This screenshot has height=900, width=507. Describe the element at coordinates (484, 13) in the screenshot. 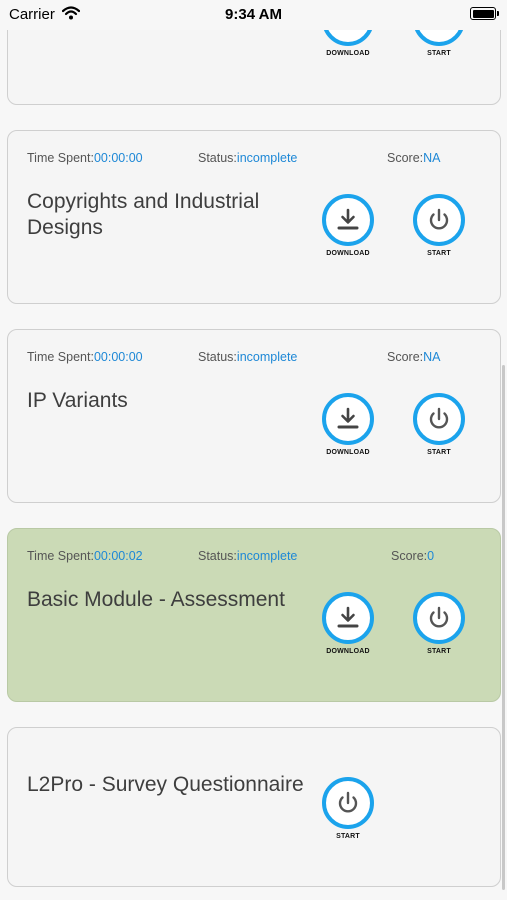

I see `battery-icon` at that location.